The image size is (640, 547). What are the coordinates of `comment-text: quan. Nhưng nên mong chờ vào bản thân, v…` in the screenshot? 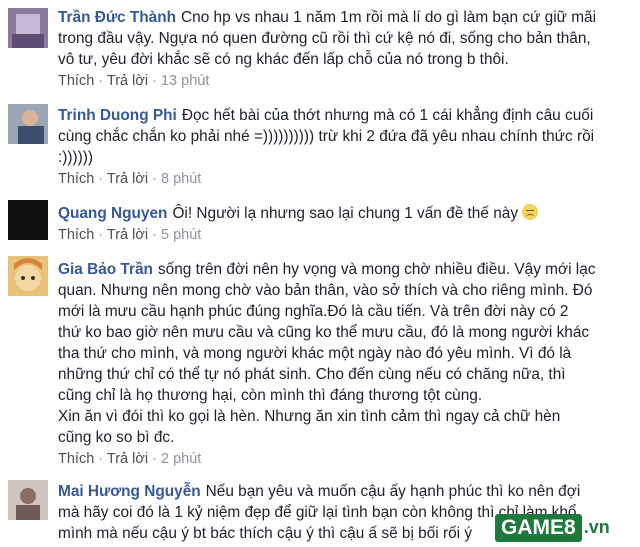 It's located at (325, 290).